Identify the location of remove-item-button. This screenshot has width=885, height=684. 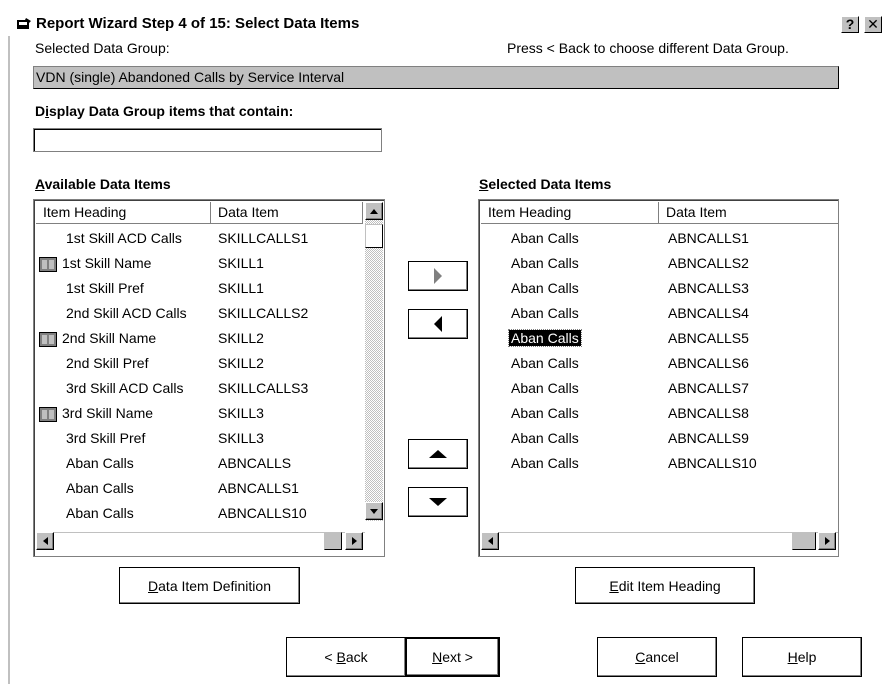
(438, 324).